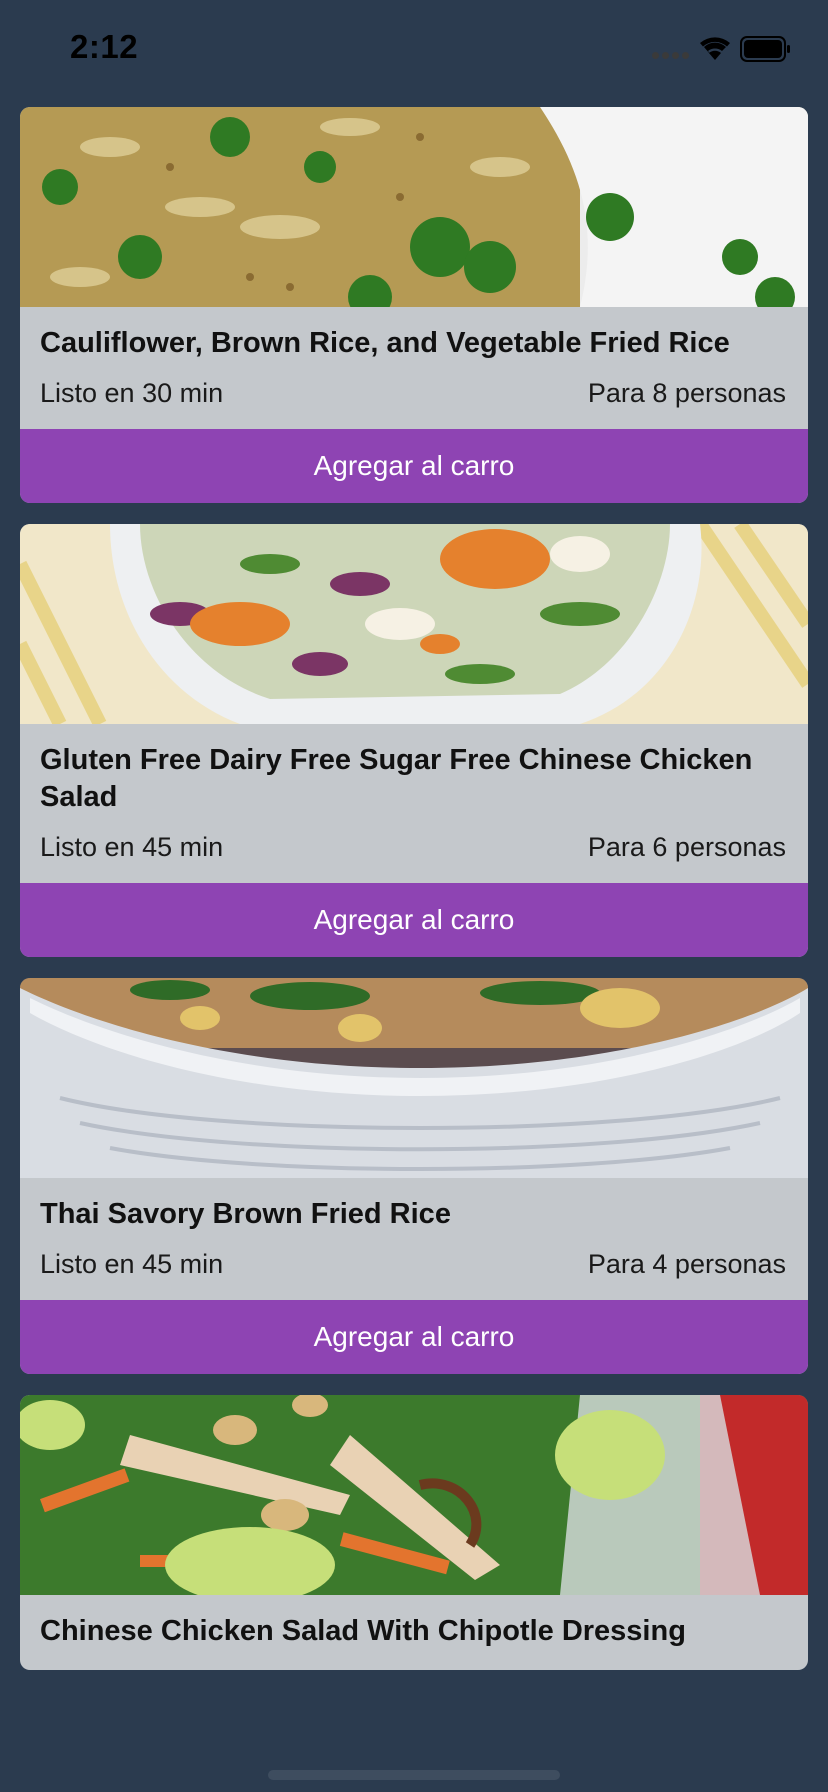  Describe the element at coordinates (413, 1264) in the screenshot. I see `recipe-meta: Listo en 45 min Para 4 personas` at that location.